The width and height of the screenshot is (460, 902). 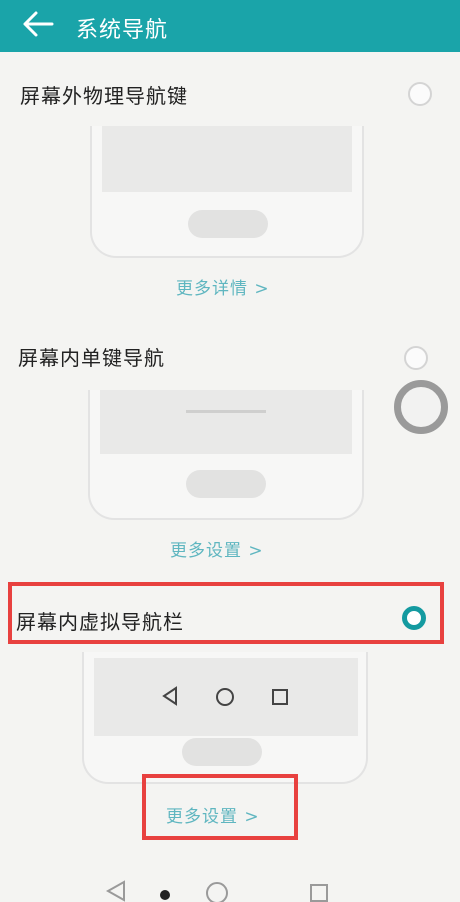 What do you see at coordinates (169, 696) in the screenshot?
I see `back-triangle-icon` at bounding box center [169, 696].